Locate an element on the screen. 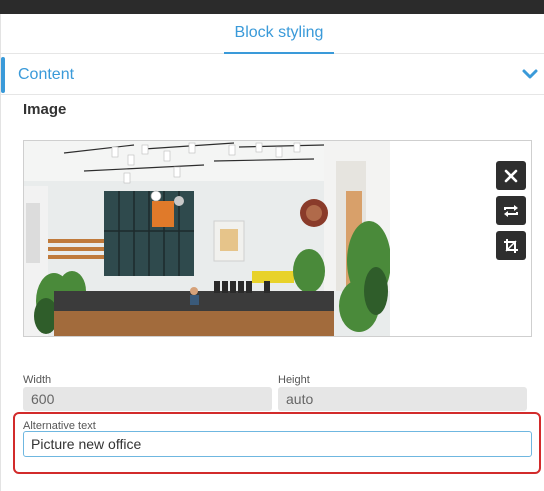 This screenshot has width=544, height=491. crop-image-button is located at coordinates (511, 245).